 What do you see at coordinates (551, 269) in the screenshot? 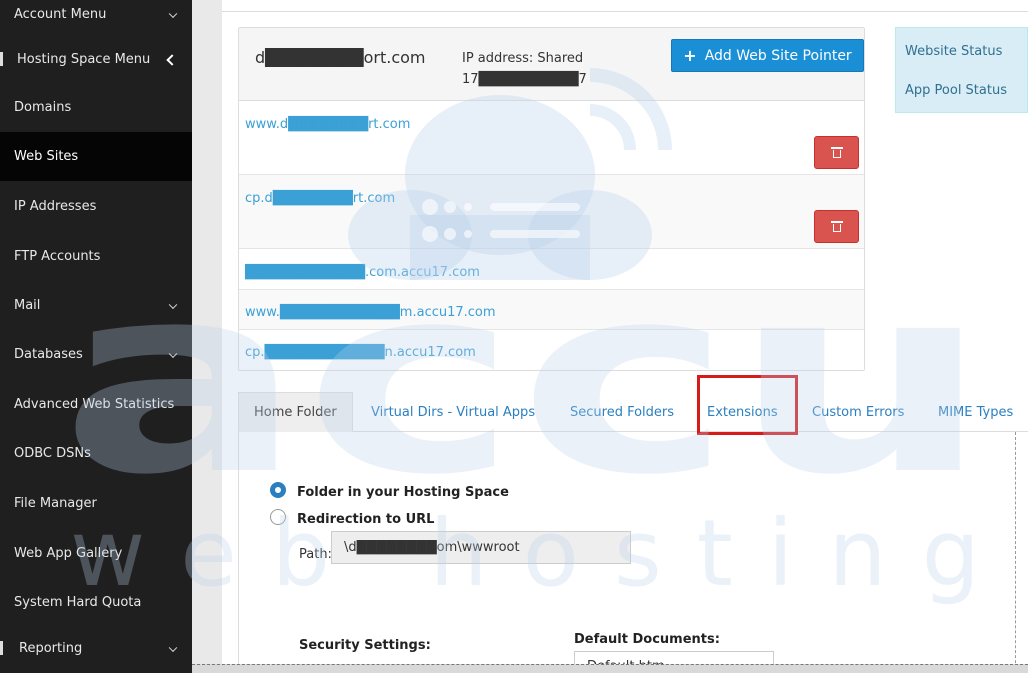
I see `pointer-row: ████████████.com.accu17.com` at bounding box center [551, 269].